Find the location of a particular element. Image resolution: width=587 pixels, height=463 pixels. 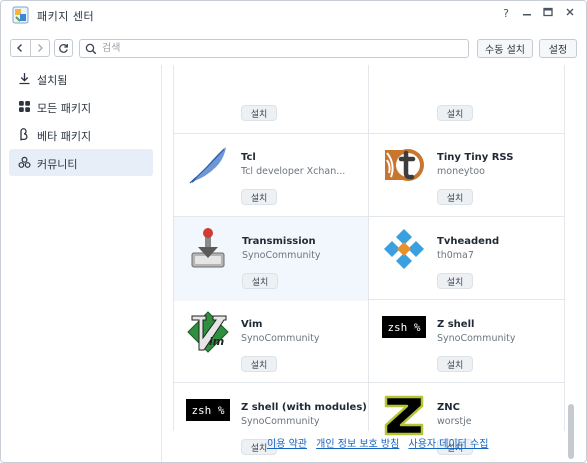

package-author: worstje is located at coordinates (454, 421).